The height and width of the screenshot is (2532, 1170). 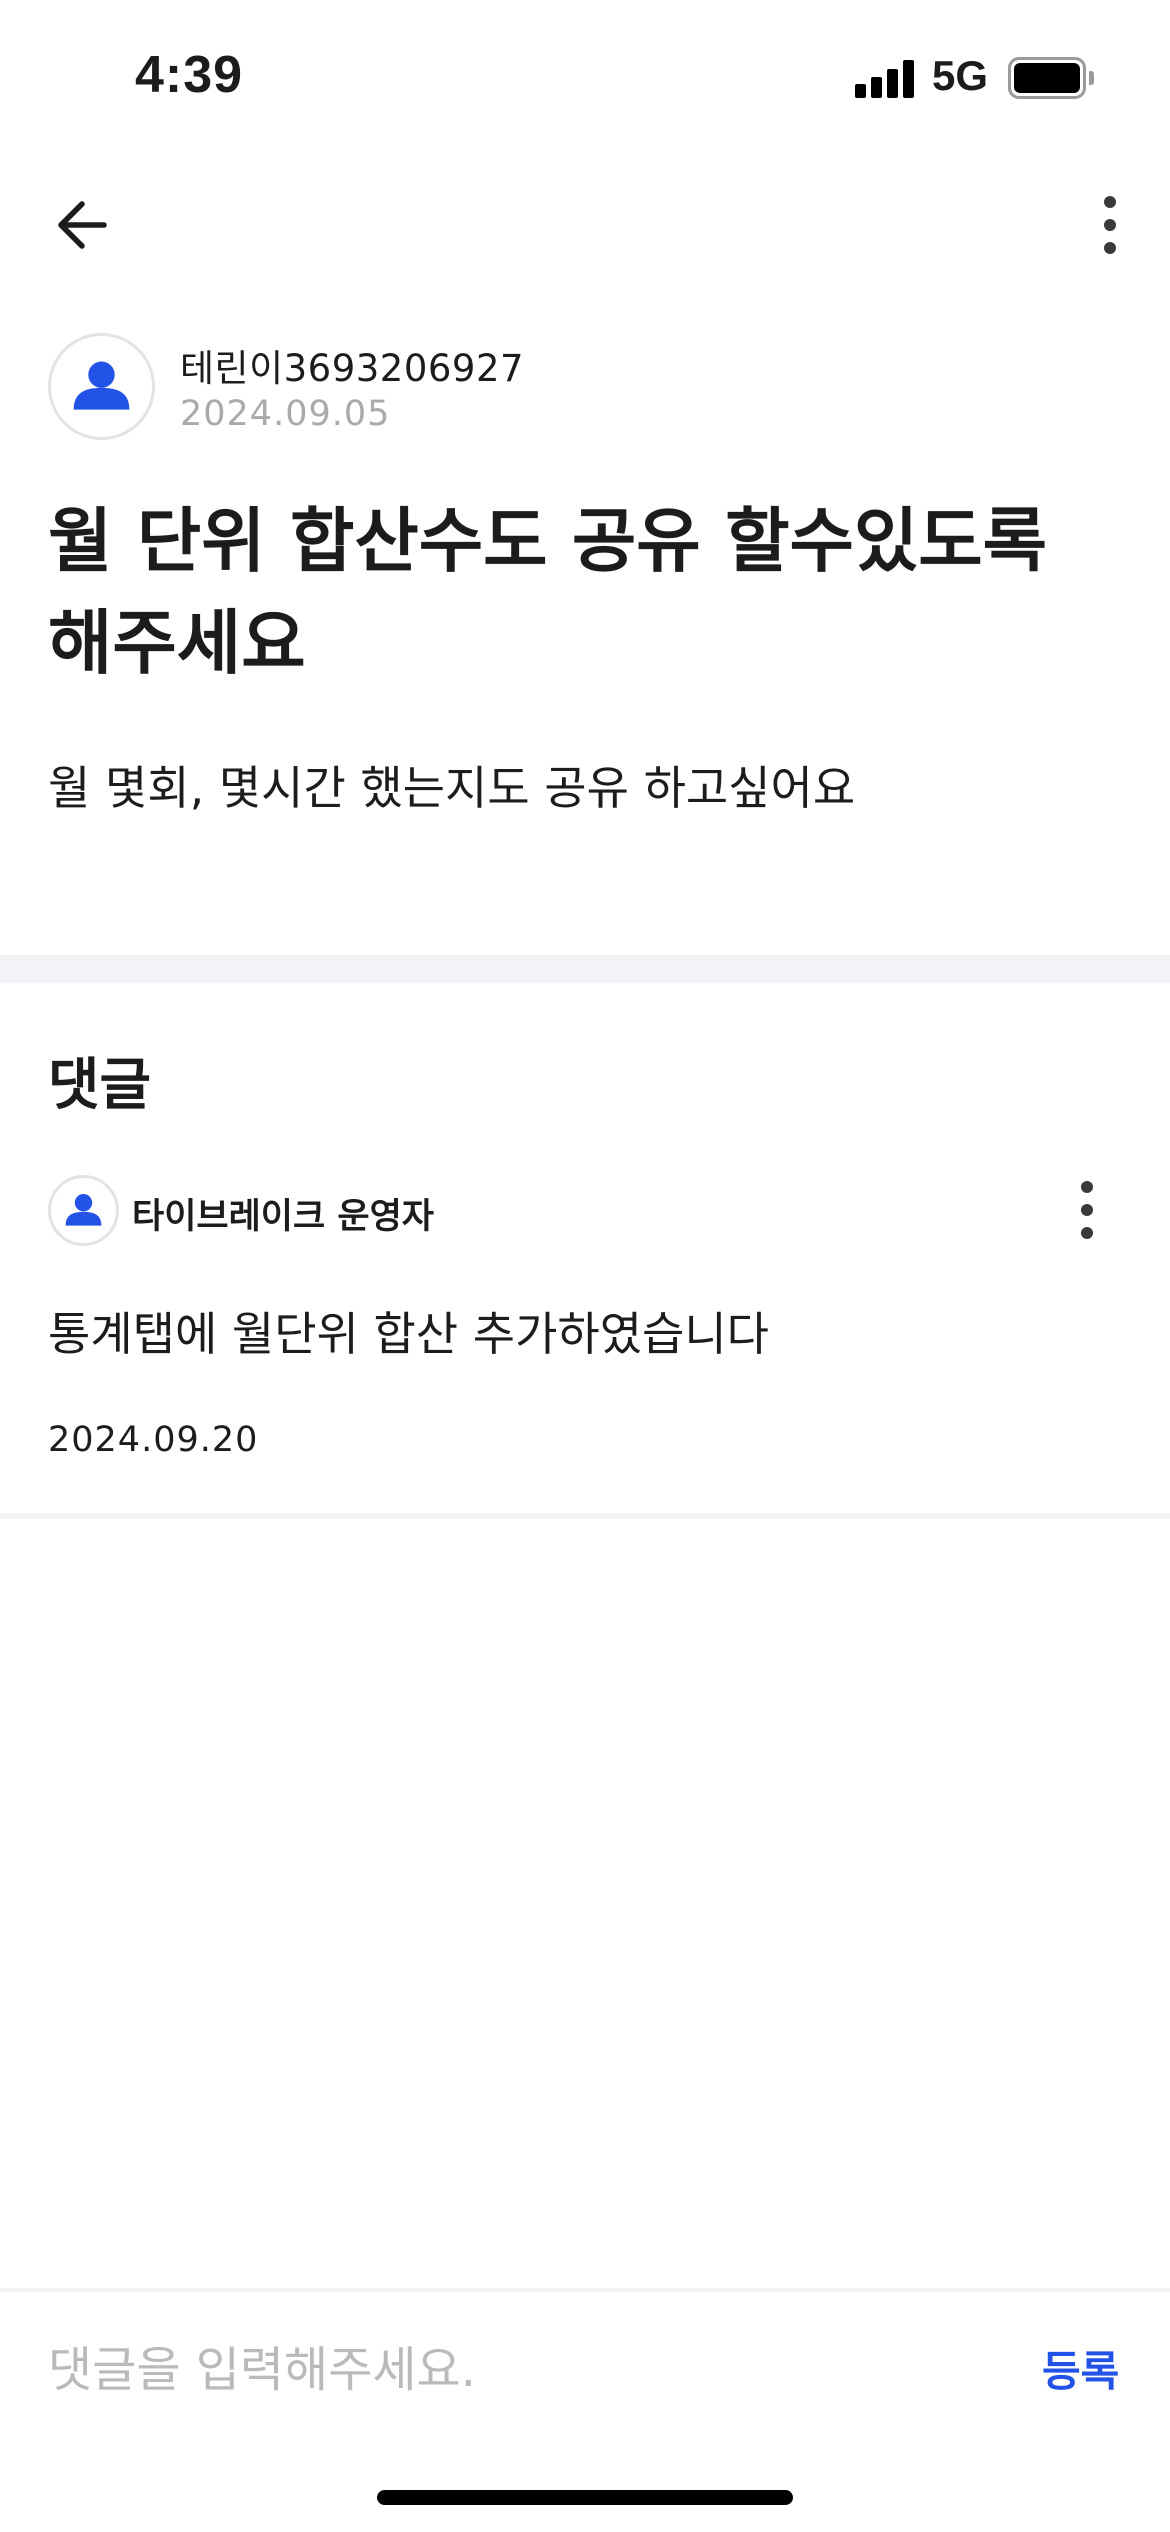 I want to click on post-author-name: 테린이3693206927, so click(x=352, y=368).